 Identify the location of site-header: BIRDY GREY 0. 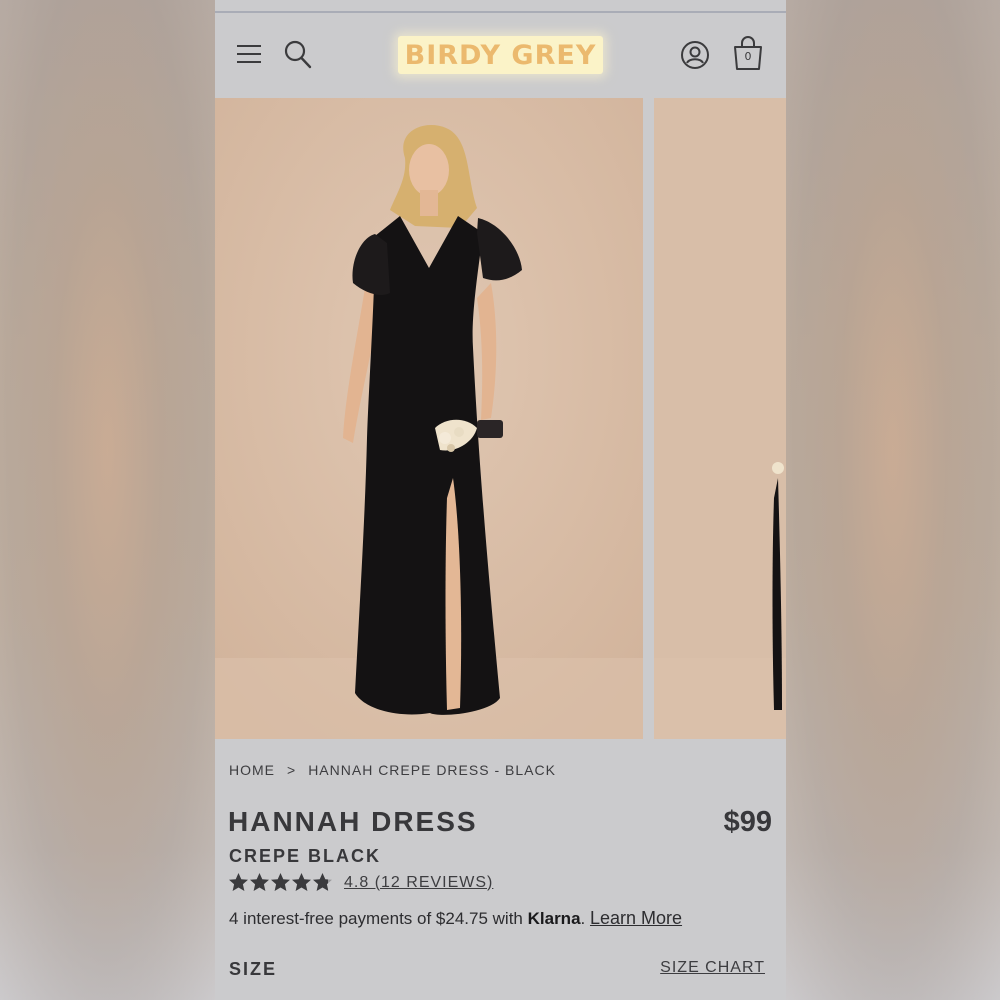
(500, 55).